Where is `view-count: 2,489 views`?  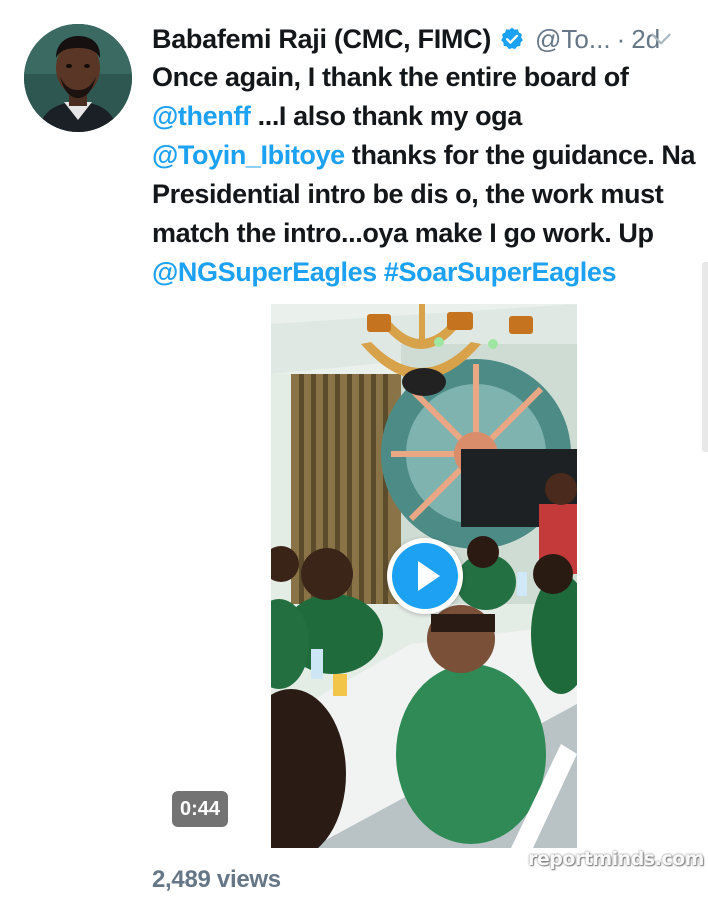
view-count: 2,489 views is located at coordinates (216, 879).